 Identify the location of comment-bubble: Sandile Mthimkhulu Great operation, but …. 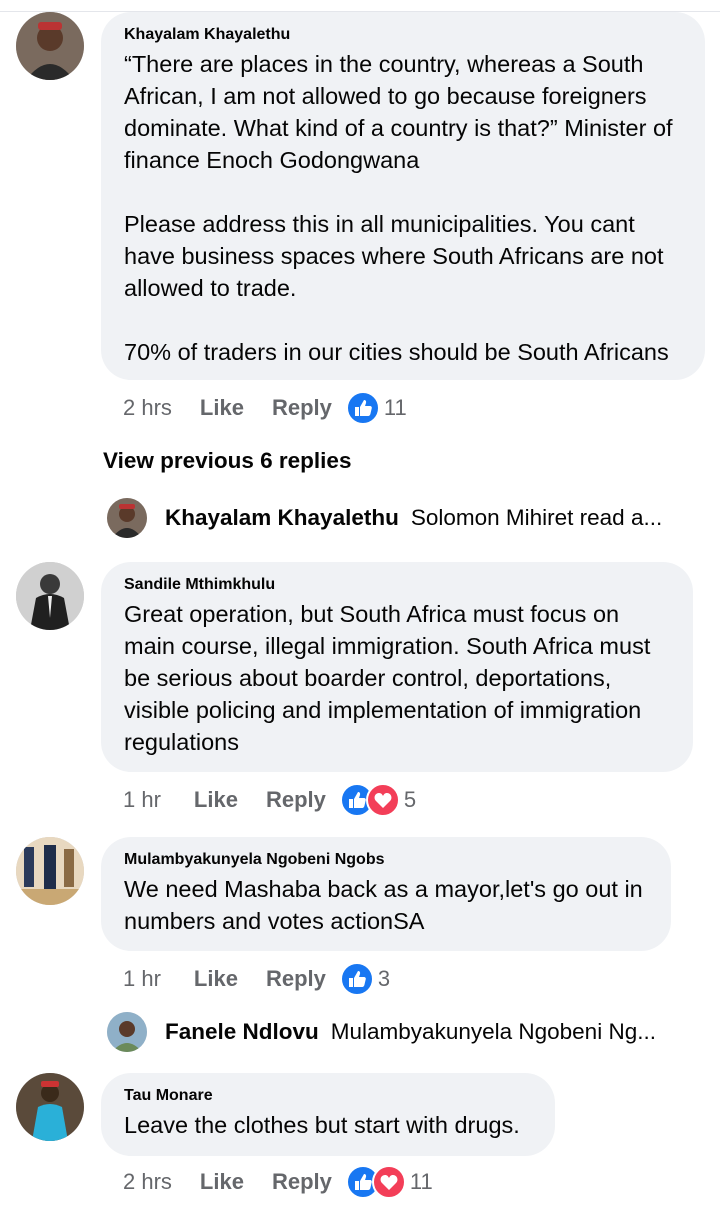
(397, 667).